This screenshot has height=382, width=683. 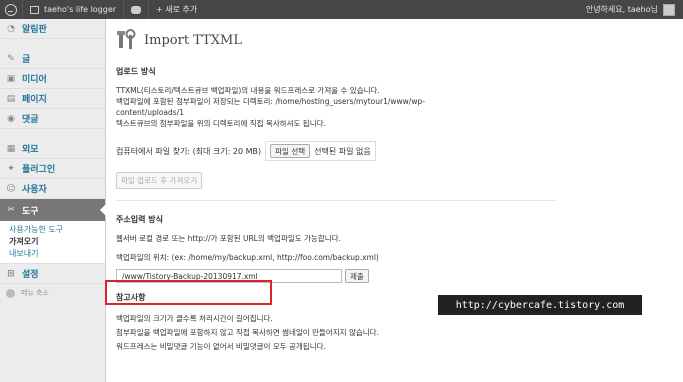 I want to click on page-header: Import TTXML, so click(x=399, y=40).